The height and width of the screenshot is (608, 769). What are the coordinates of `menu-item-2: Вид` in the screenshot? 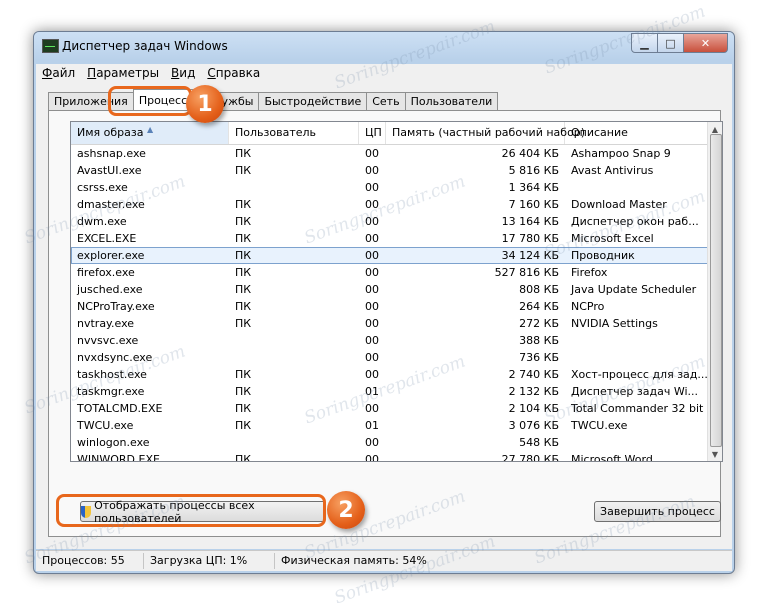 It's located at (183, 73).